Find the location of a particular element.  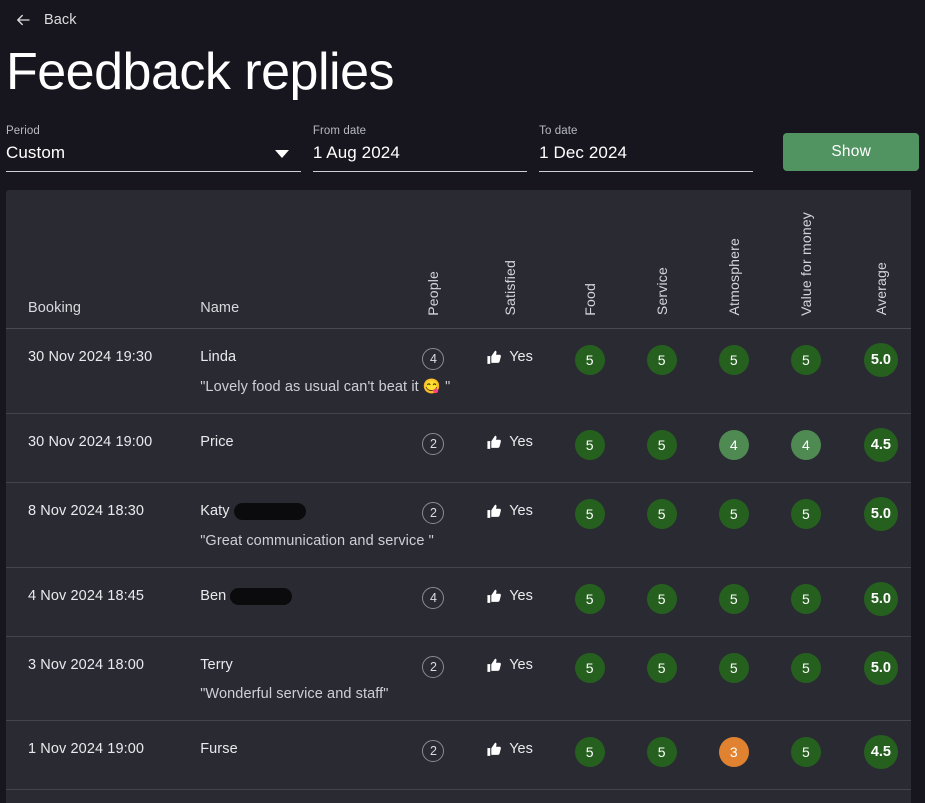

page-title: Feedback replies is located at coordinates (200, 72).